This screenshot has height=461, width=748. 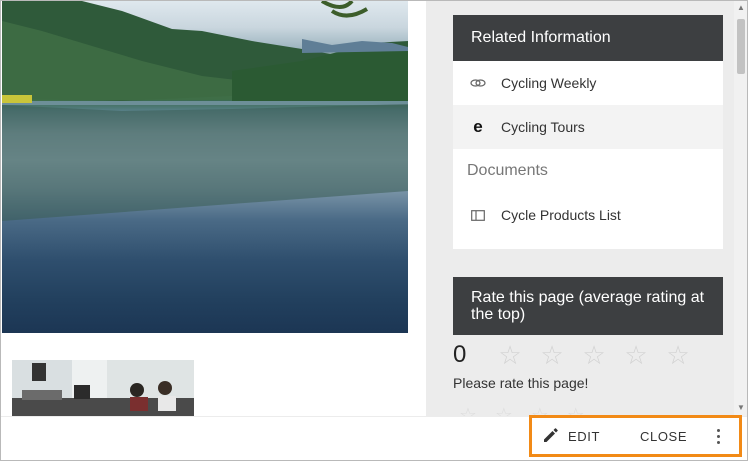 I want to click on link-icon, so click(x=478, y=83).